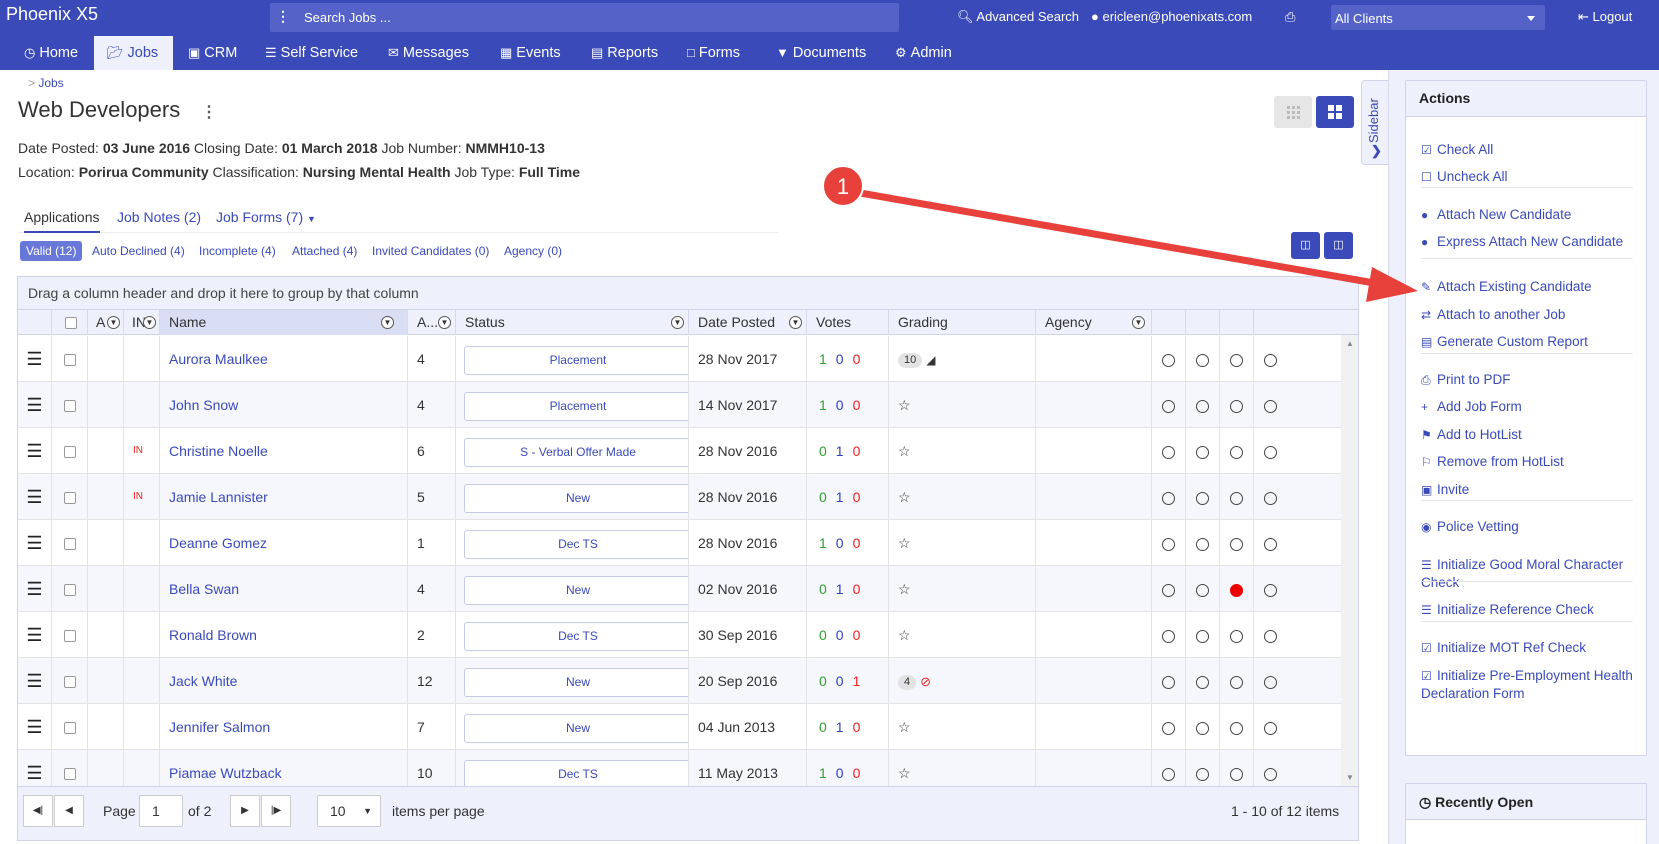 The width and height of the screenshot is (1659, 844). Describe the element at coordinates (821, 53) in the screenshot. I see `nav-documents: ▼ Documents` at that location.